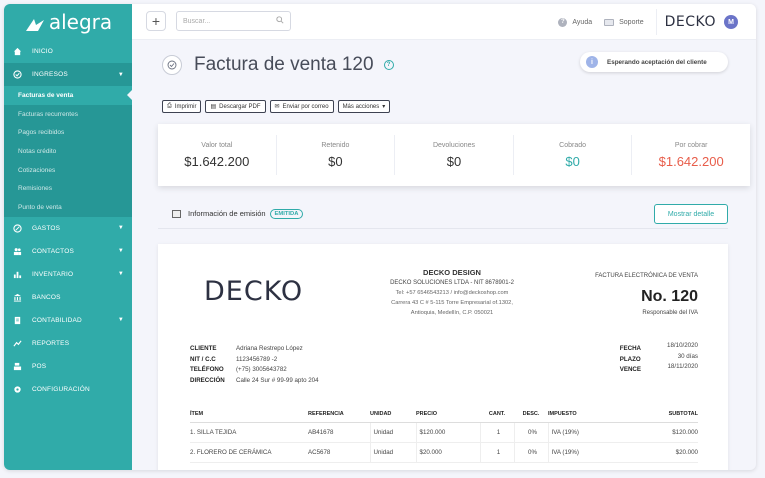 The height and width of the screenshot is (478, 765). I want to click on help-link: ? Ayuda, so click(575, 22).